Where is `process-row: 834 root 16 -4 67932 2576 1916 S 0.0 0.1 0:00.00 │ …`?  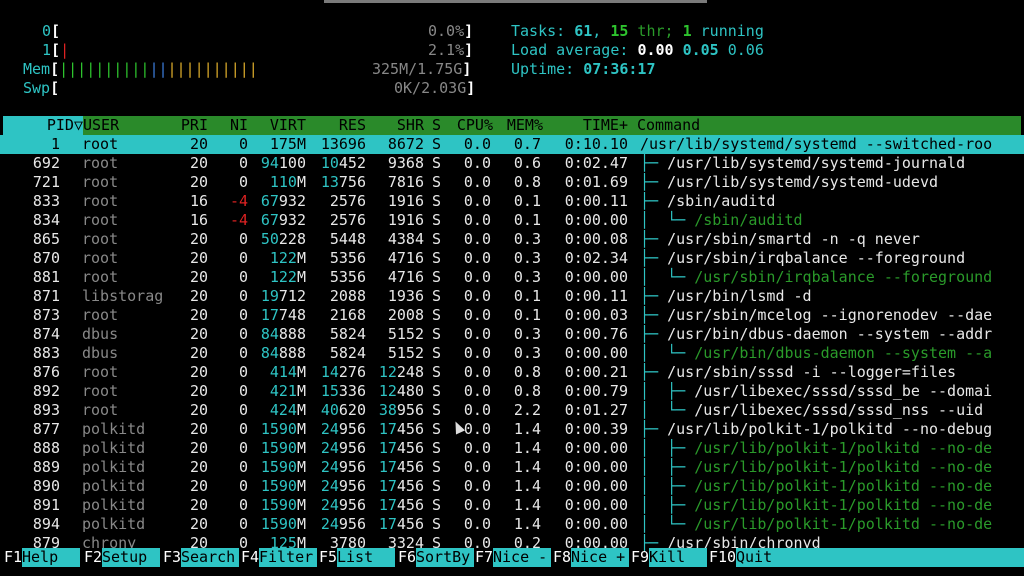
process-row: 834 root 16 -4 67932 2576 1916 S 0.0 0.1 0:00.00 │ … is located at coordinates (512, 220).